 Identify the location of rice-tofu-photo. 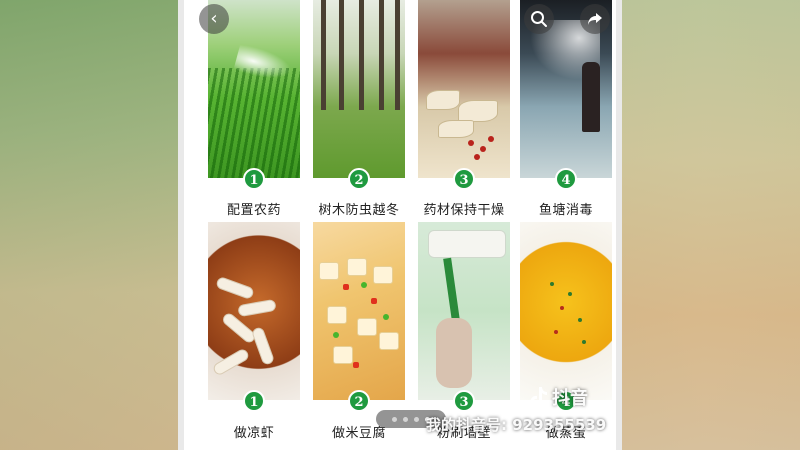
(359, 311).